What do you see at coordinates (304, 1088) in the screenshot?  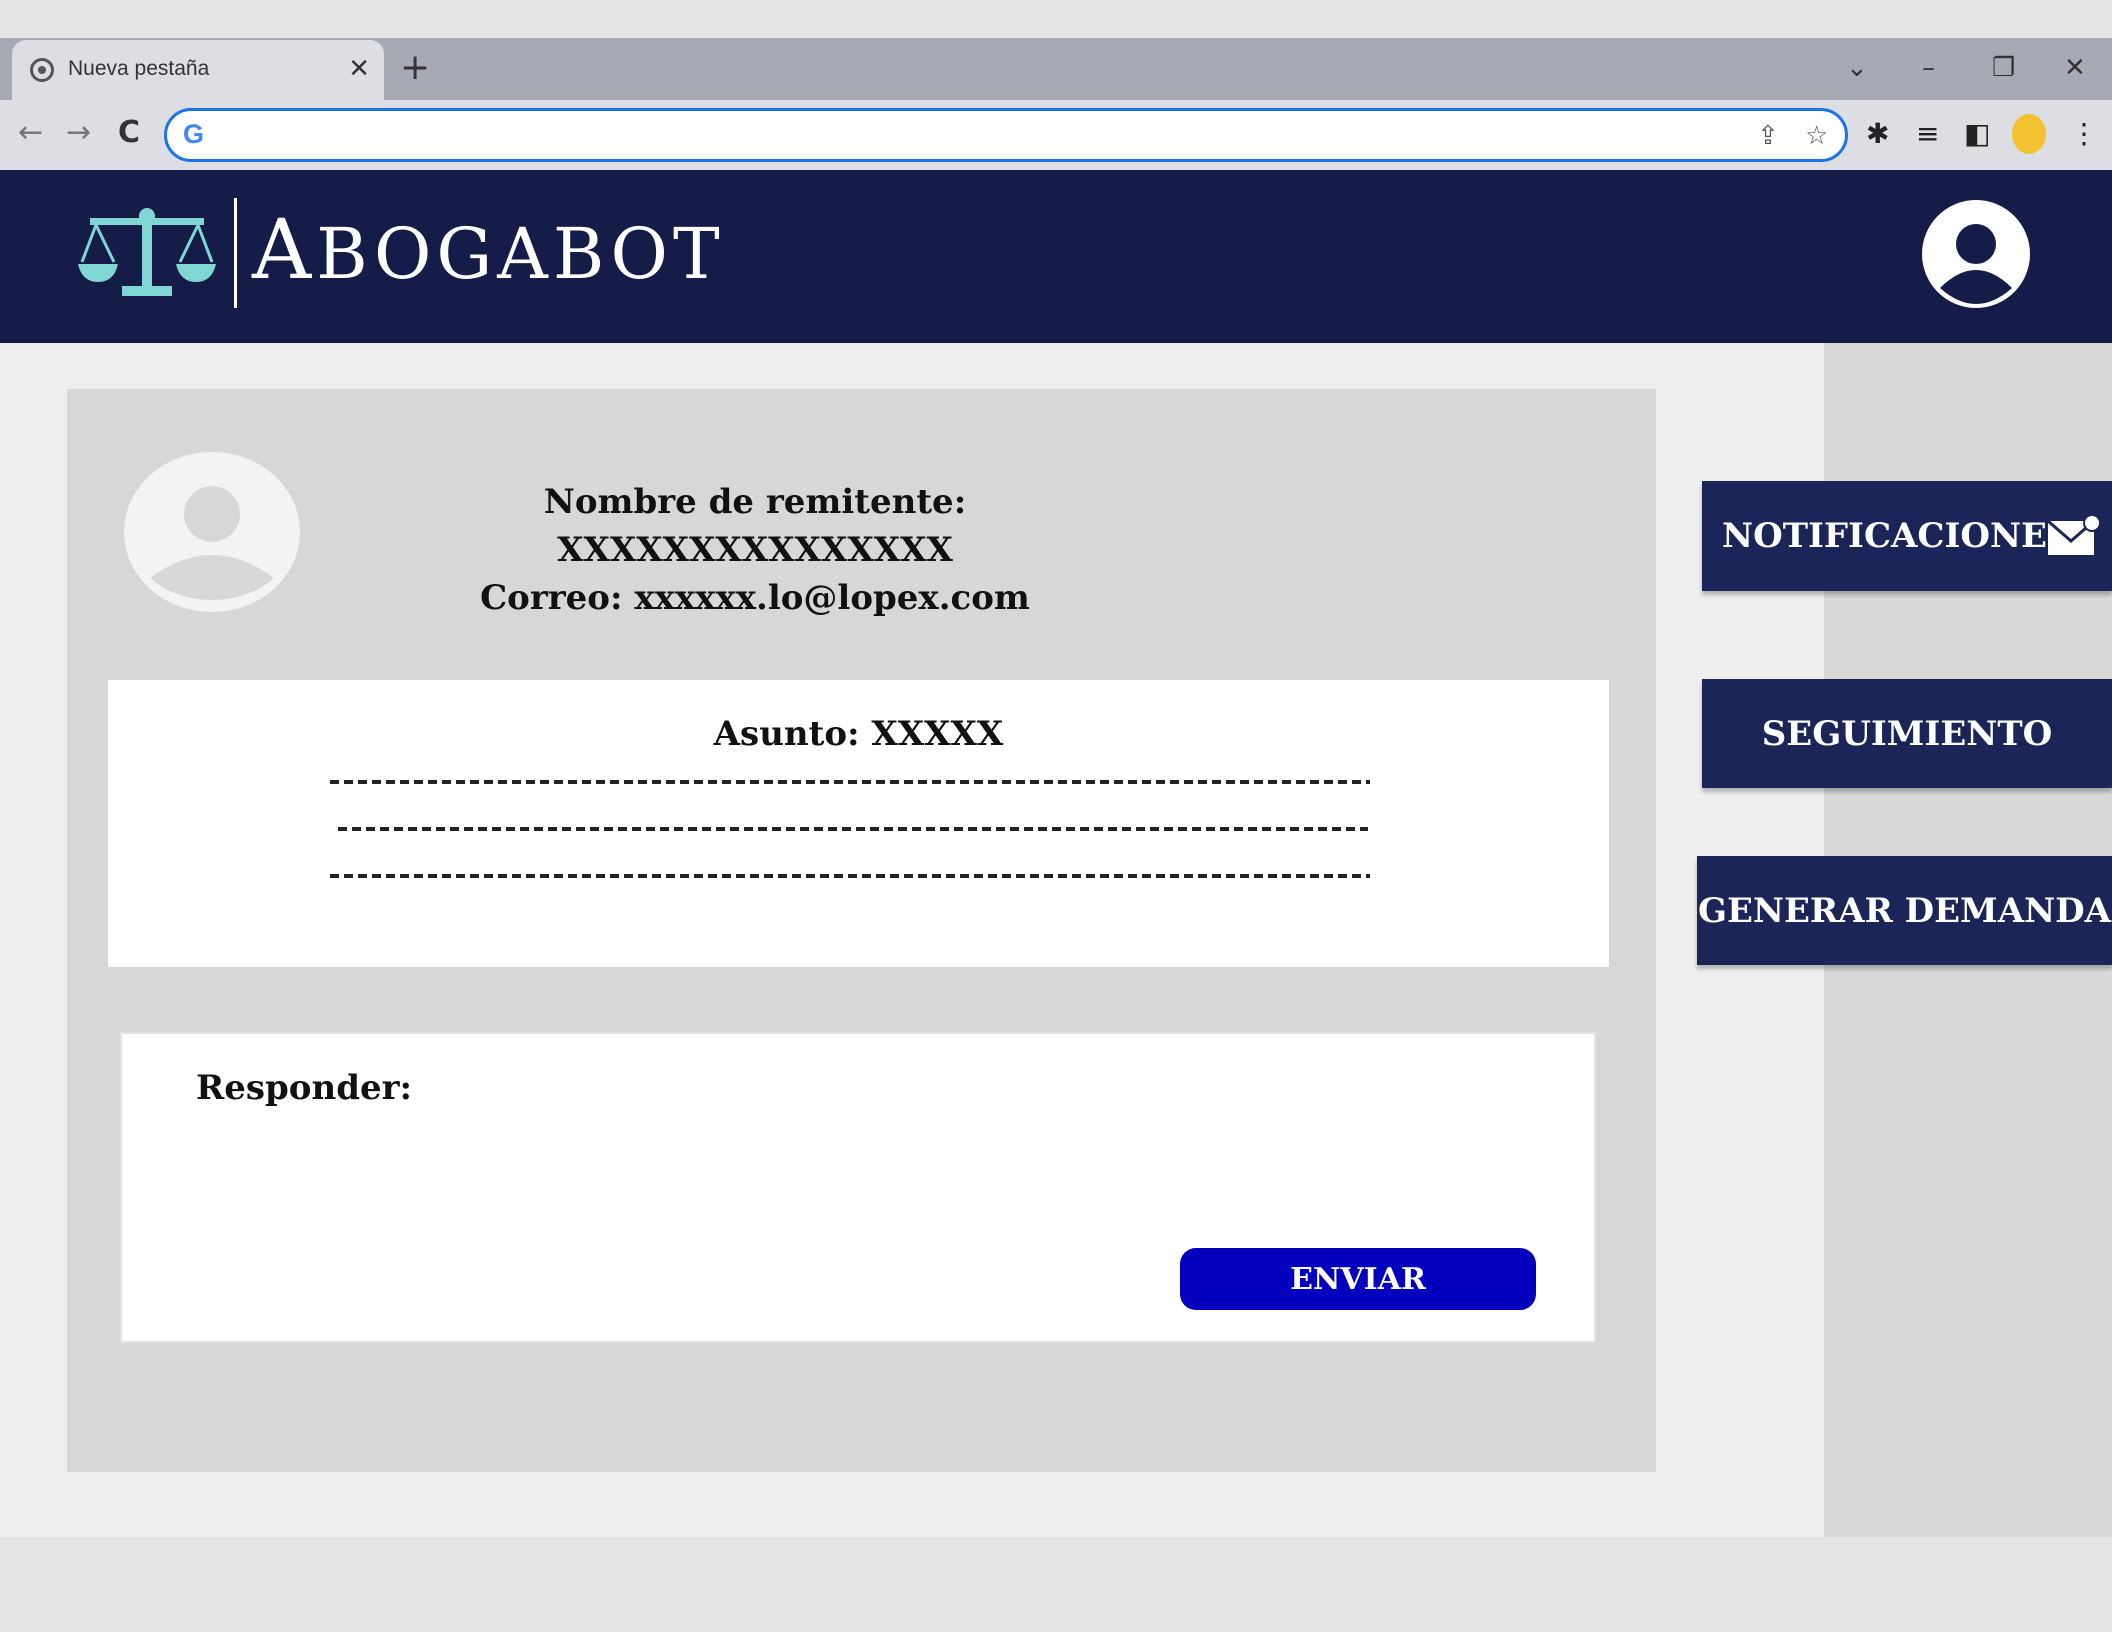 I see `reply-label: Responder:` at bounding box center [304, 1088].